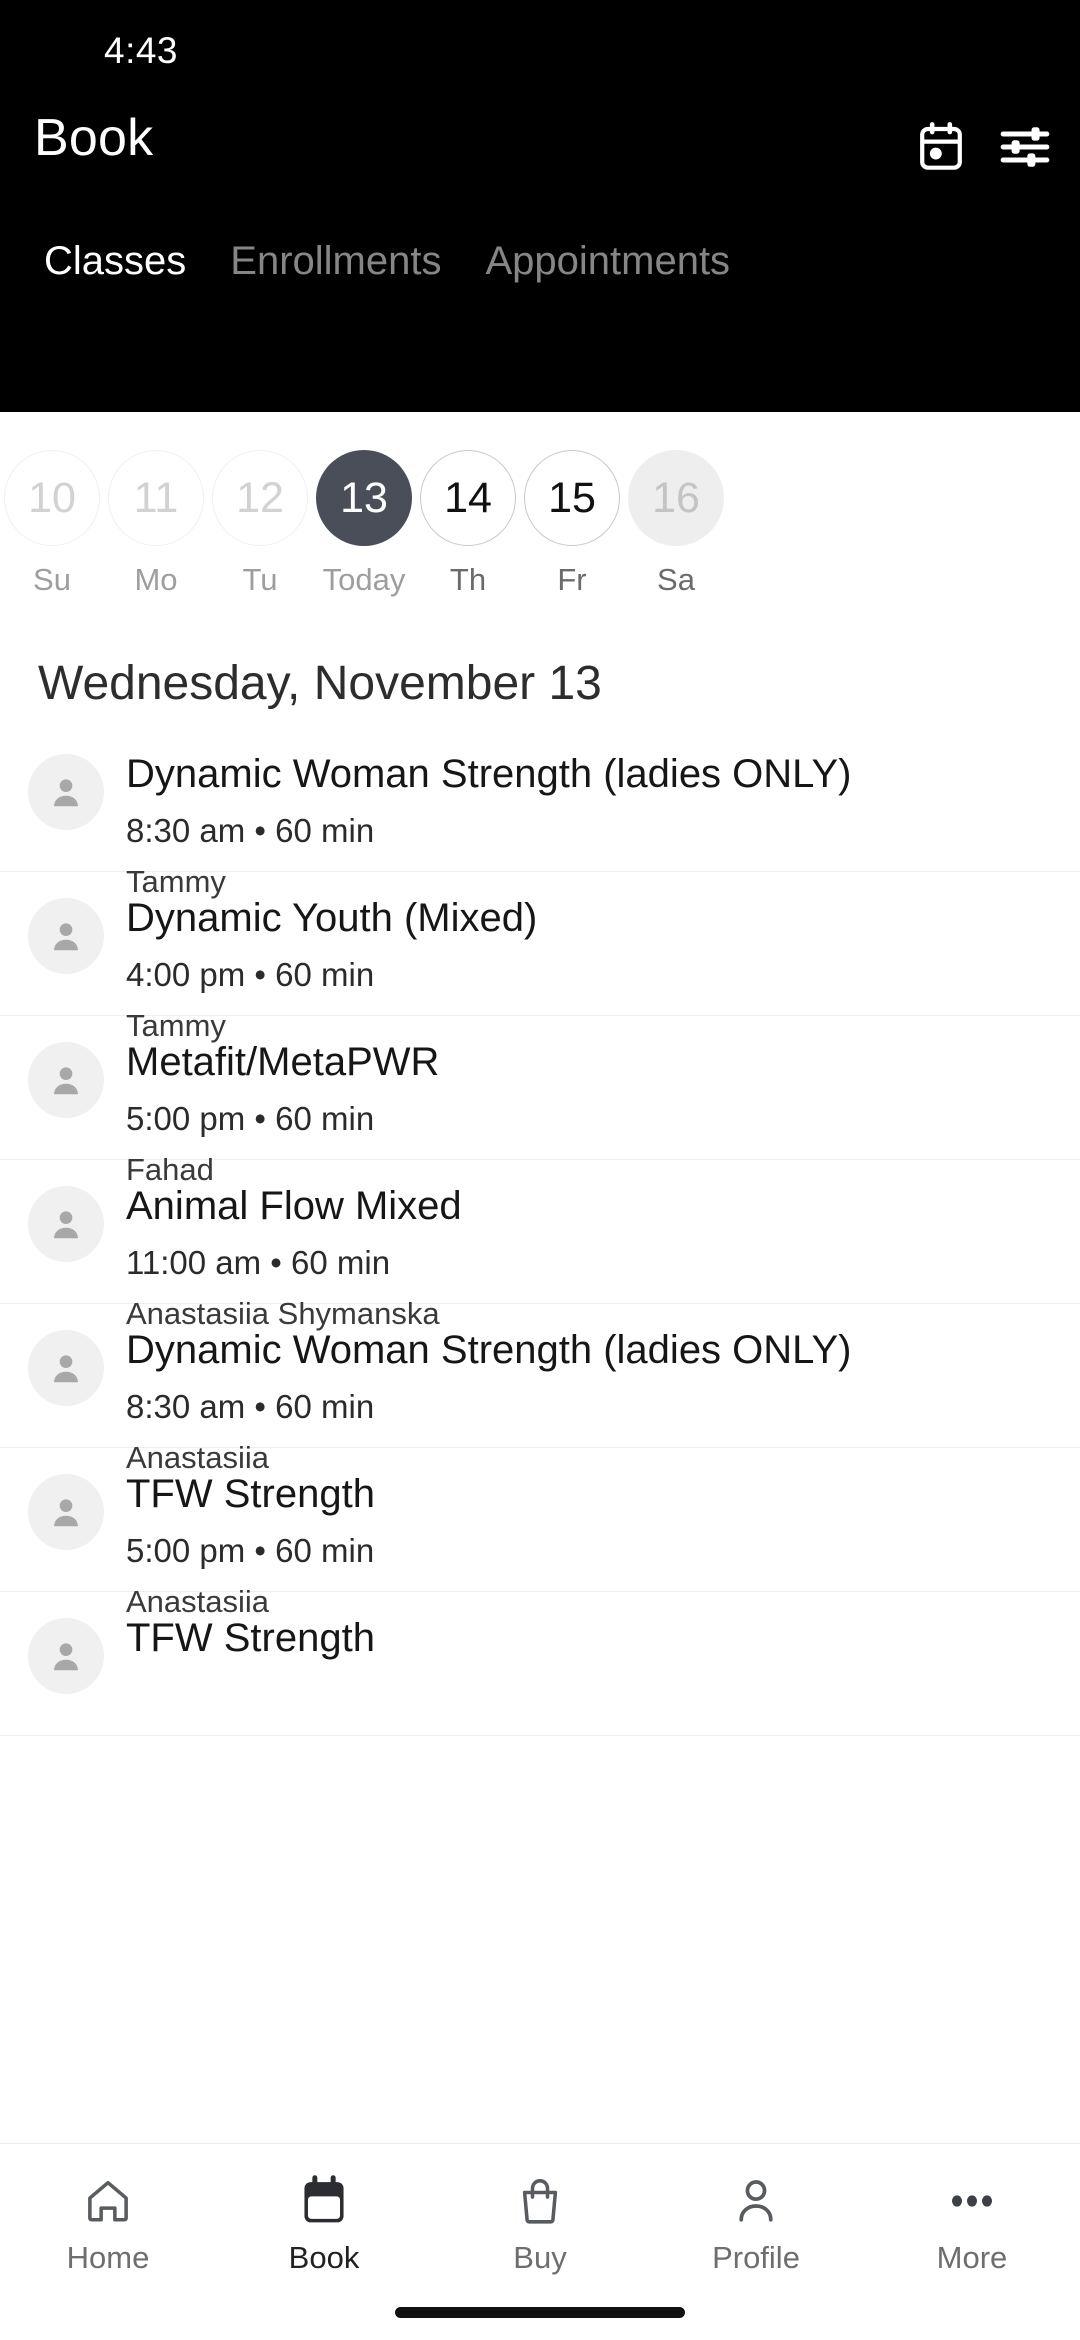 Image resolution: width=1080 pixels, height=2340 pixels. Describe the element at coordinates (364, 498) in the screenshot. I see `date-number-selected: 13` at that location.